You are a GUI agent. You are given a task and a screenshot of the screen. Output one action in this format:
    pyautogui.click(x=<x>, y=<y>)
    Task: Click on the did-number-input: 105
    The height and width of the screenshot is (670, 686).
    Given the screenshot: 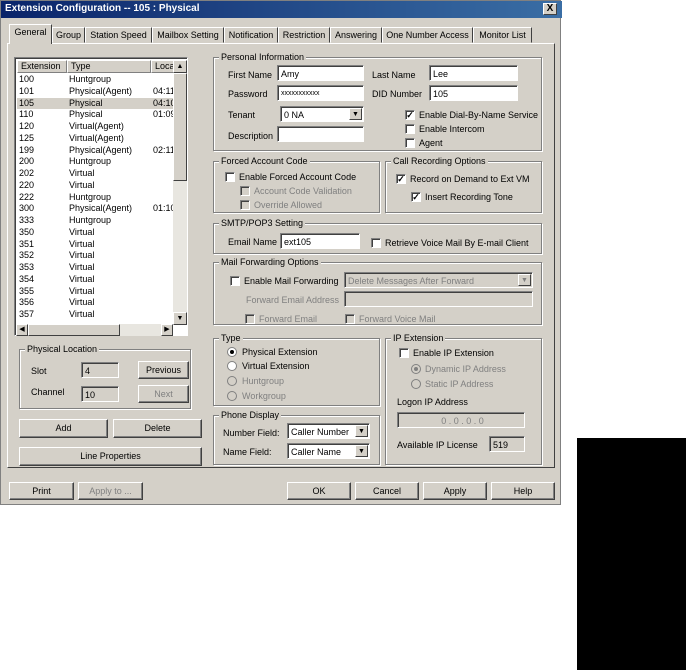 What is the action you would take?
    pyautogui.click(x=473, y=93)
    